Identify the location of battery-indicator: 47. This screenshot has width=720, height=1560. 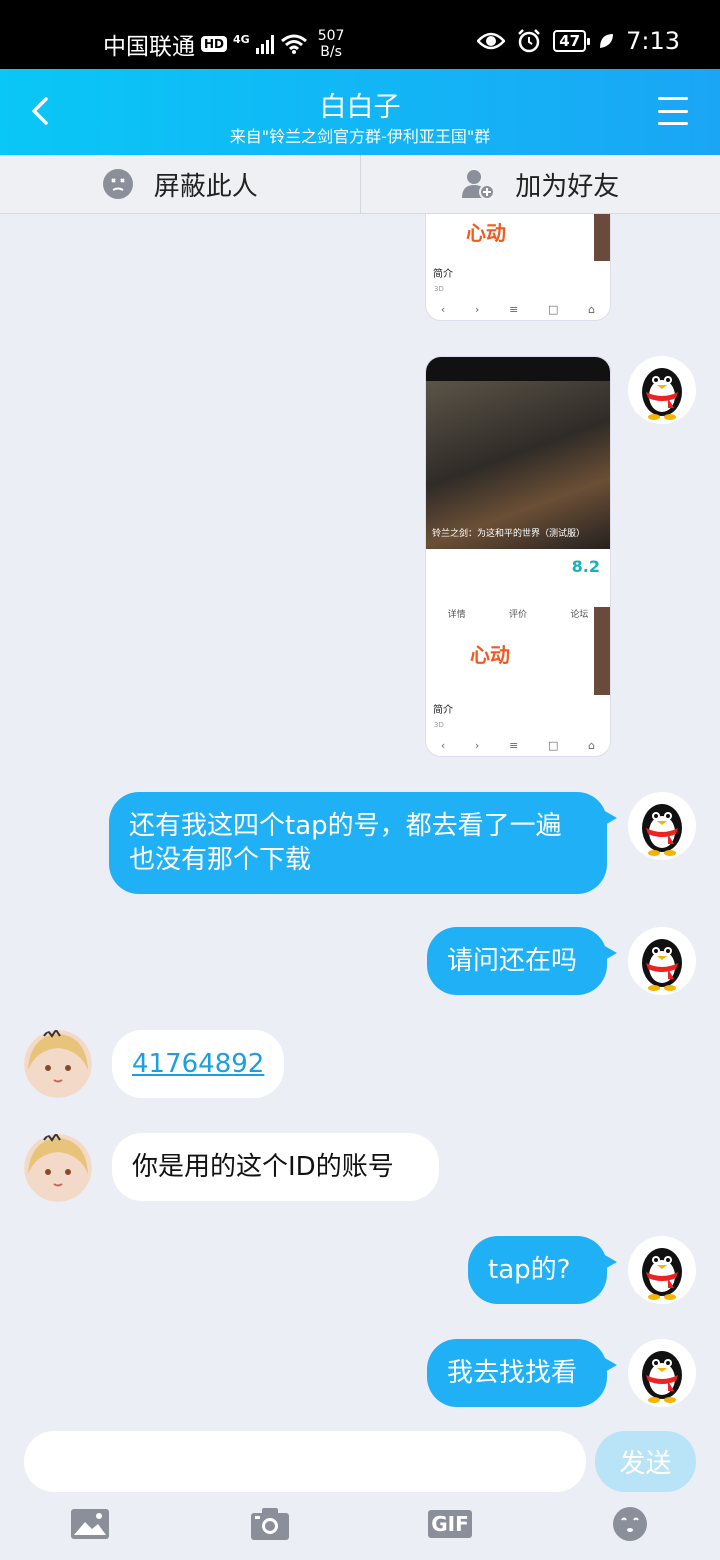
(571, 41).